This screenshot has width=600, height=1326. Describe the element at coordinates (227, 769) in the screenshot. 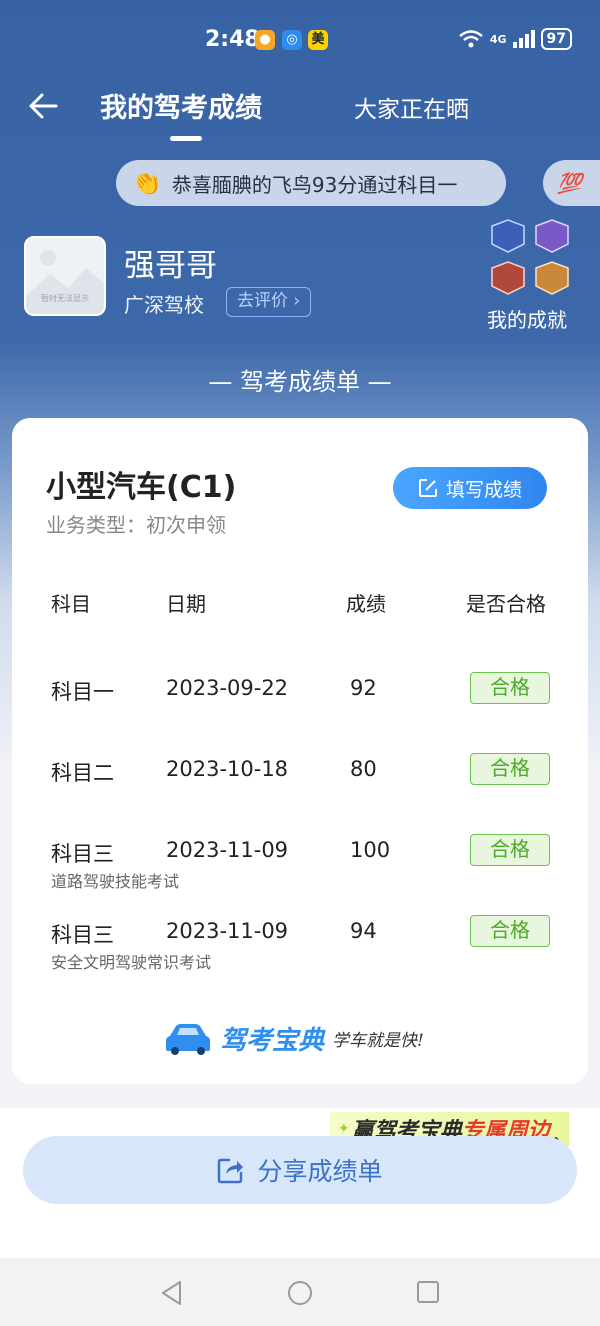

I see `row-2-date: 2023-10-18` at that location.